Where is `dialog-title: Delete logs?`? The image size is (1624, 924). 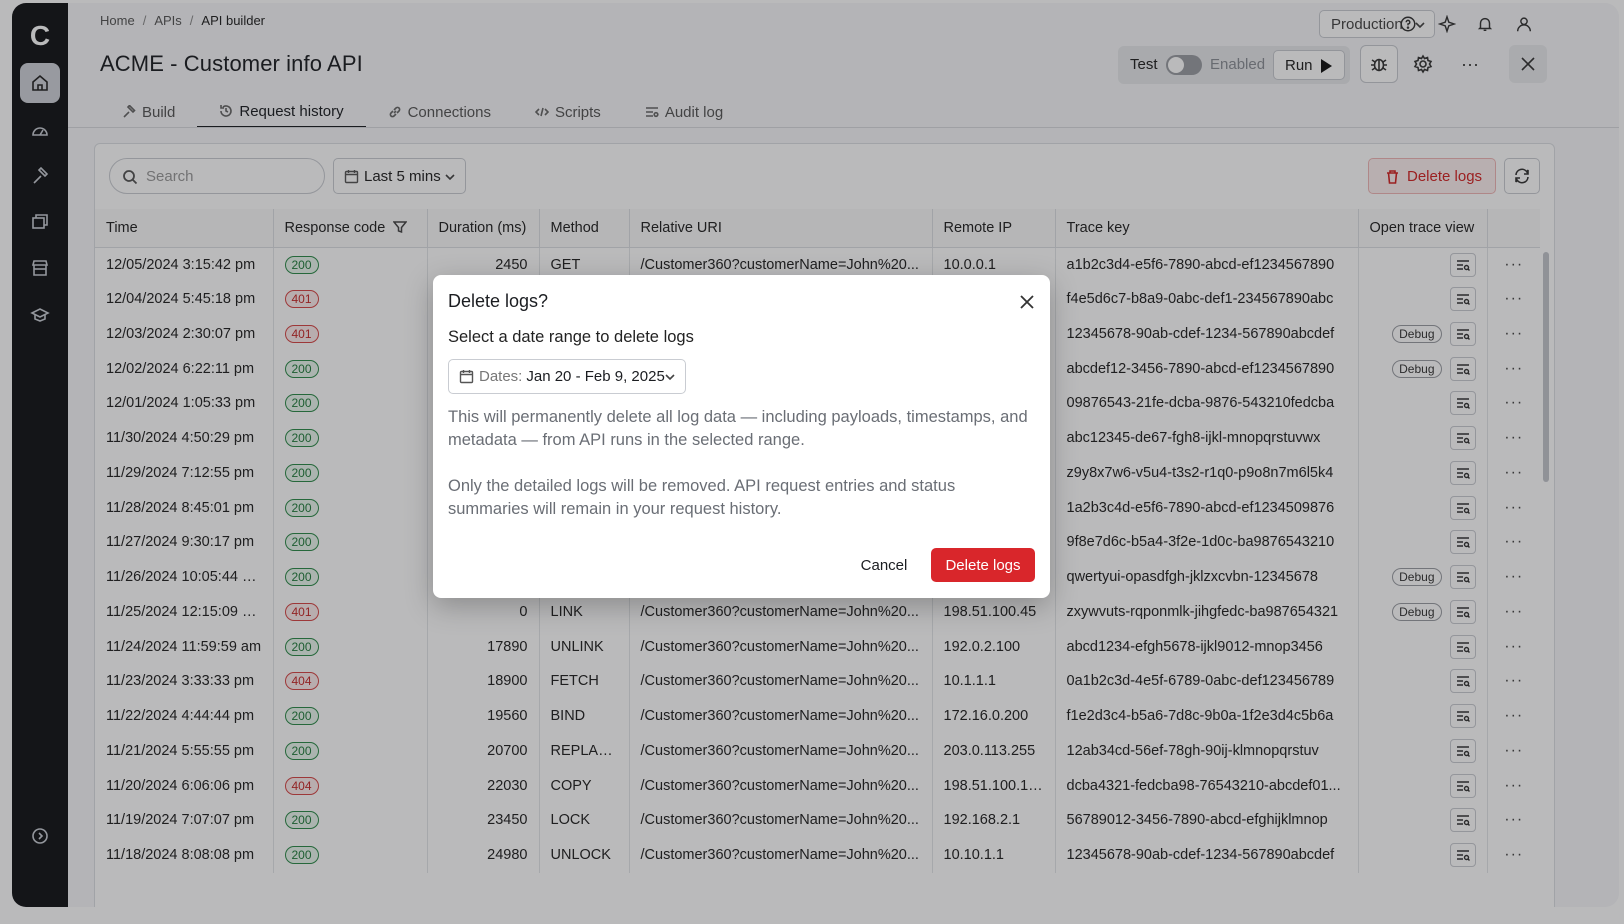
dialog-title: Delete logs? is located at coordinates (498, 301).